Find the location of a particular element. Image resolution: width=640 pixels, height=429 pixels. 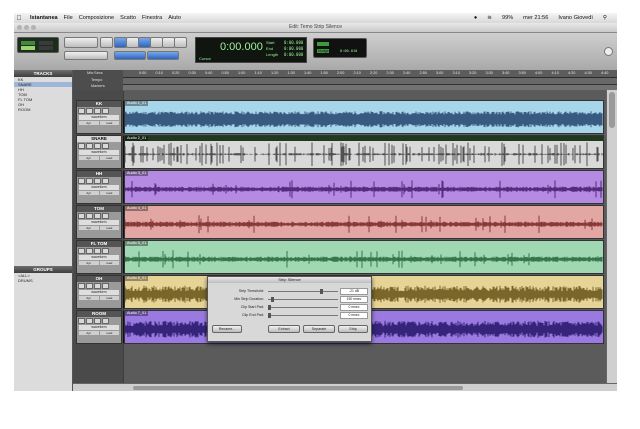

menu-composizione: Composizione is located at coordinates (96, 18).